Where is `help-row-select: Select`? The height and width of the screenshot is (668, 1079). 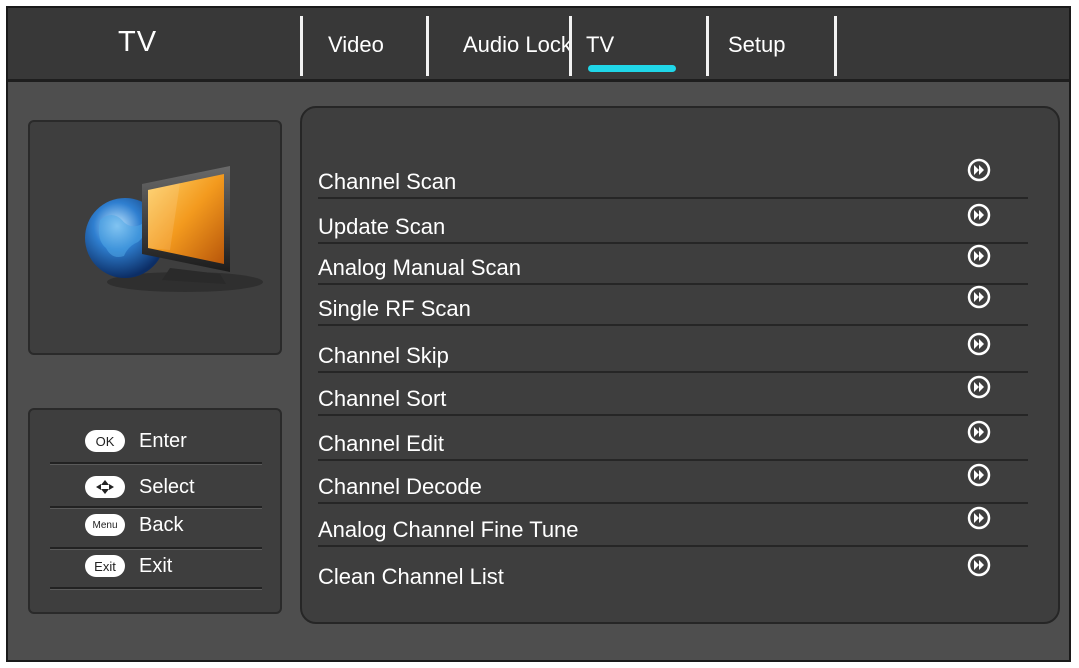
help-row-select: Select is located at coordinates (140, 487).